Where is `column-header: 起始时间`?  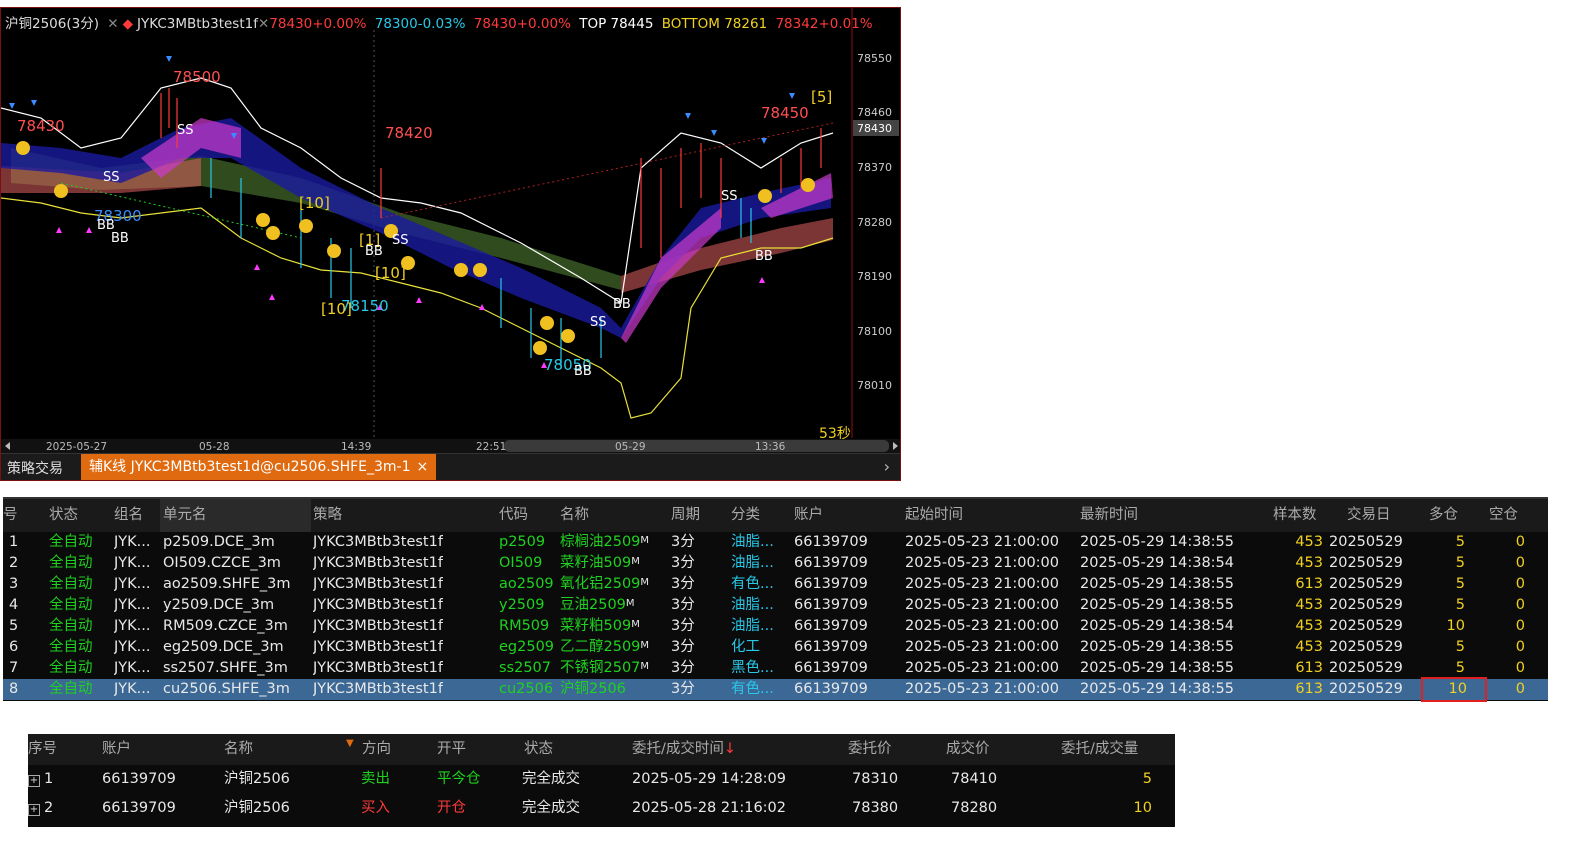
column-header: 起始时间 is located at coordinates (934, 515).